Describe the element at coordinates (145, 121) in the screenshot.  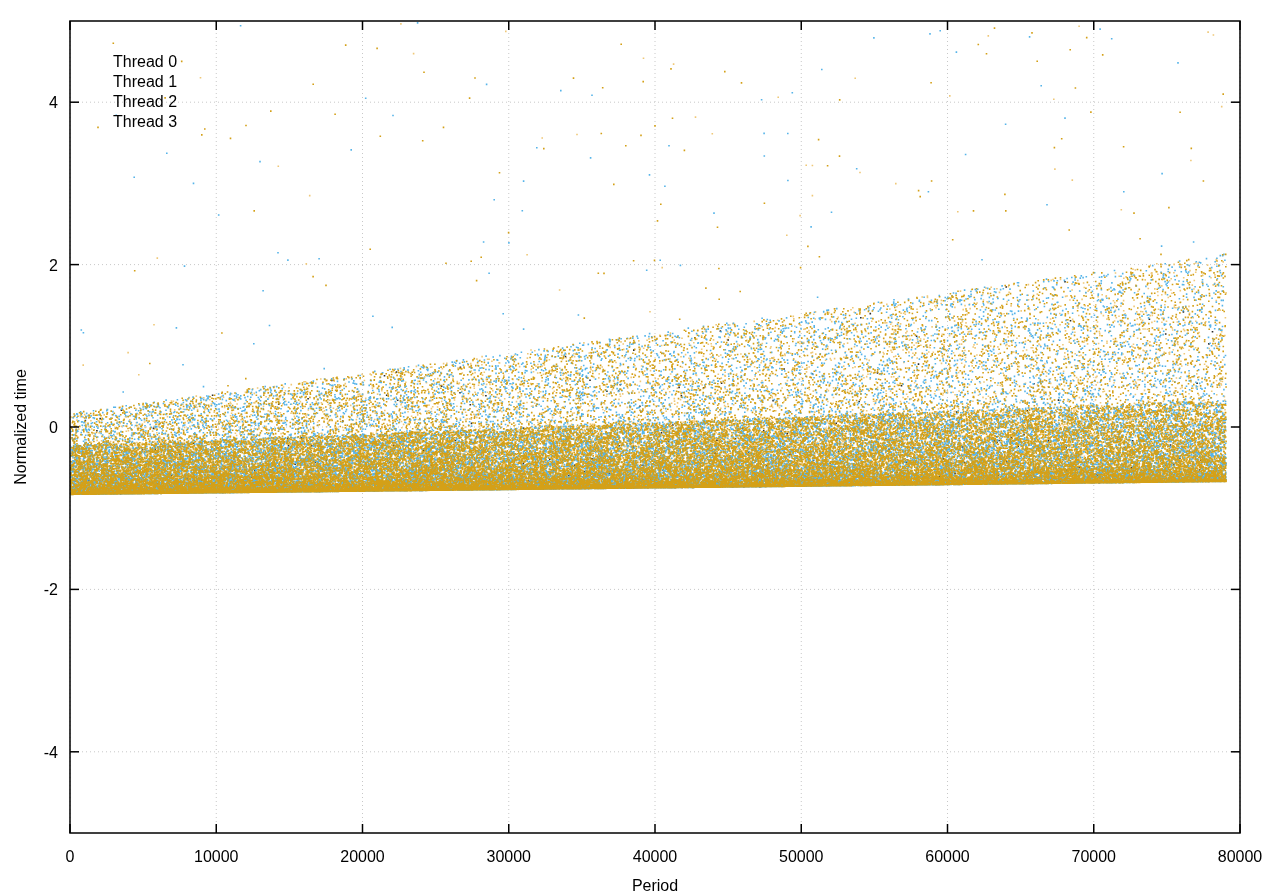
I see `legend-label: Thread 3` at that location.